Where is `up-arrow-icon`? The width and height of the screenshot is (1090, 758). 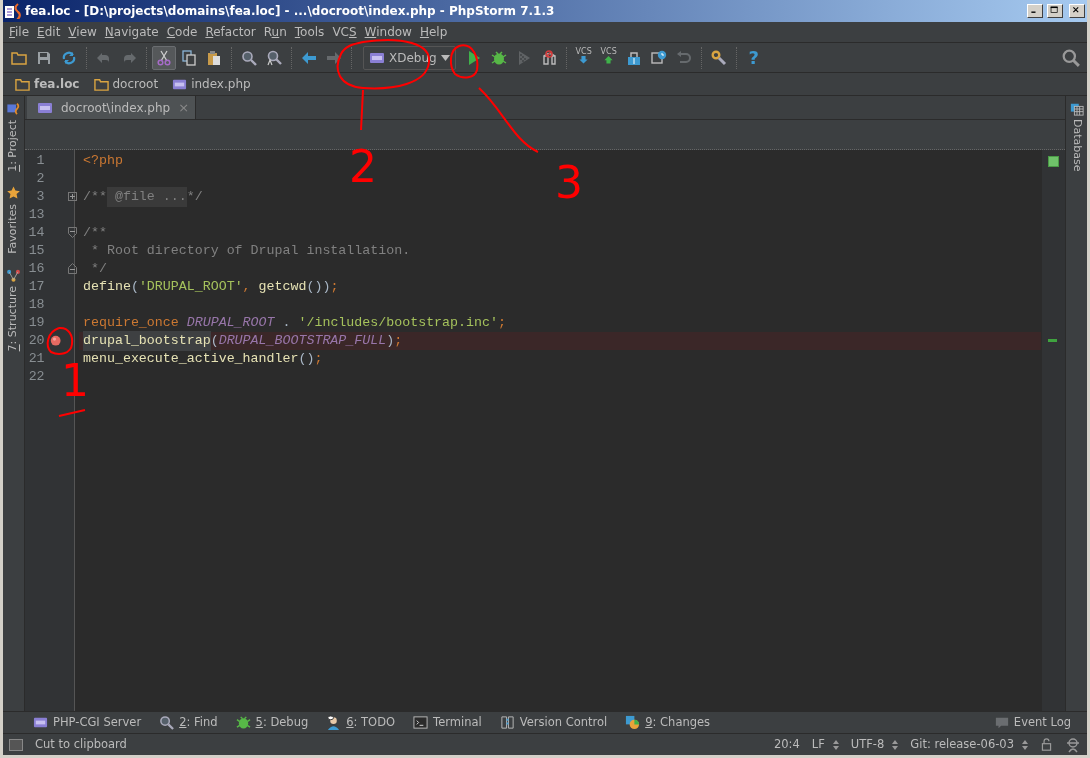
up-arrow-icon is located at coordinates (609, 61).